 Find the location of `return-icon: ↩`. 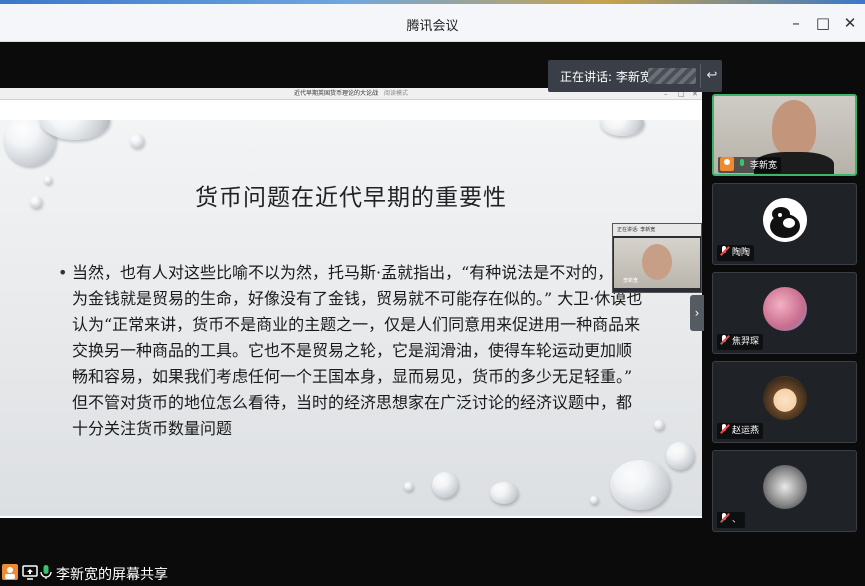

return-icon: ↩ is located at coordinates (712, 76).